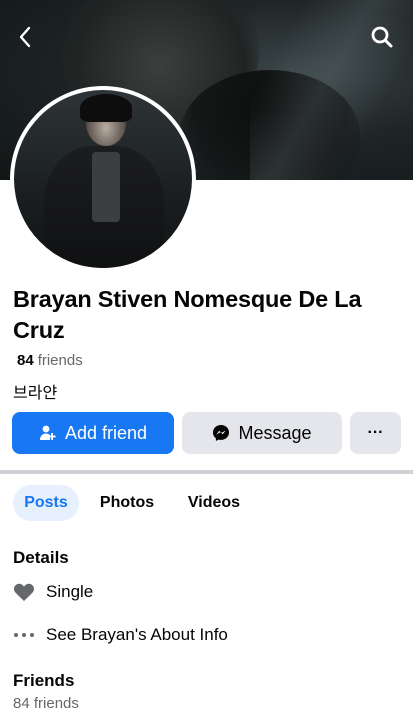 The width and height of the screenshot is (413, 720). I want to click on friends-section-count: 84 friends, so click(46, 703).